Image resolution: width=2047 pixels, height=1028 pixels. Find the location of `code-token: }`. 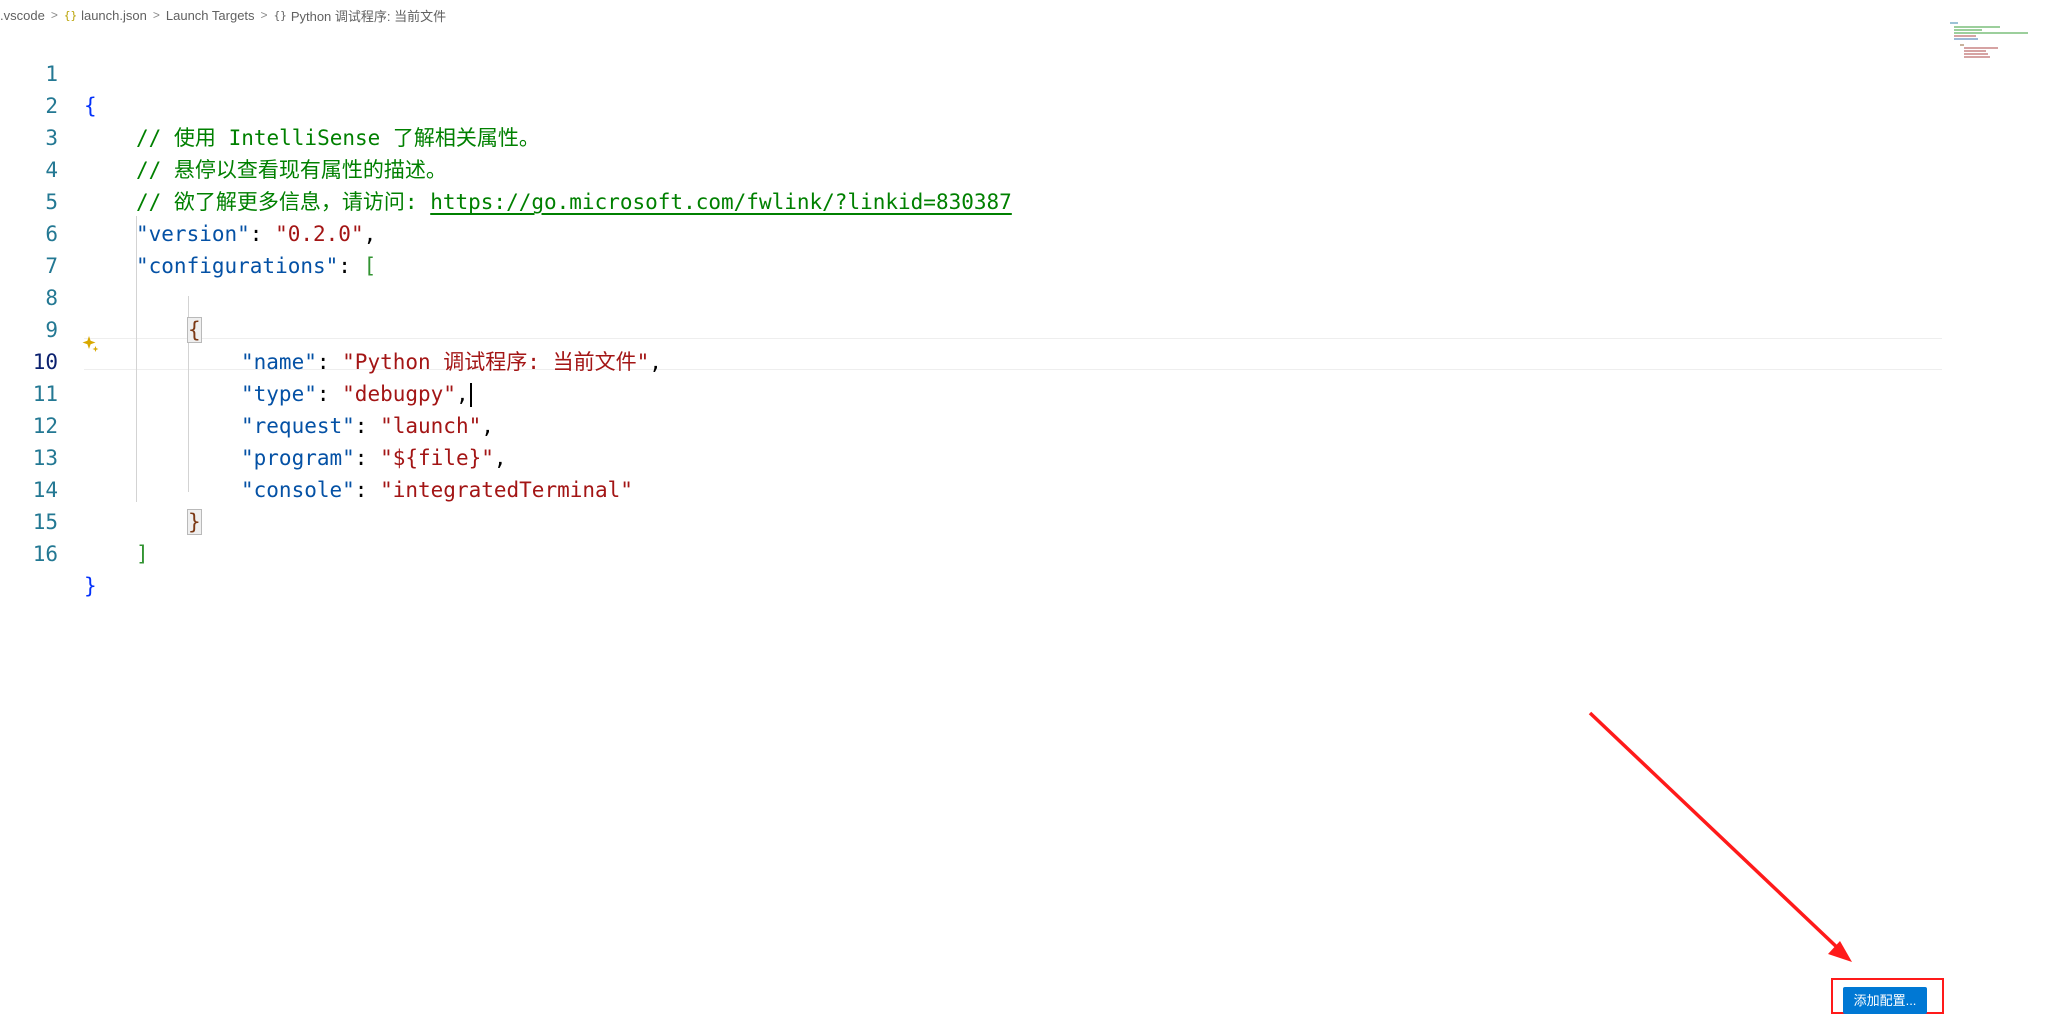

code-token: } is located at coordinates (90, 586).